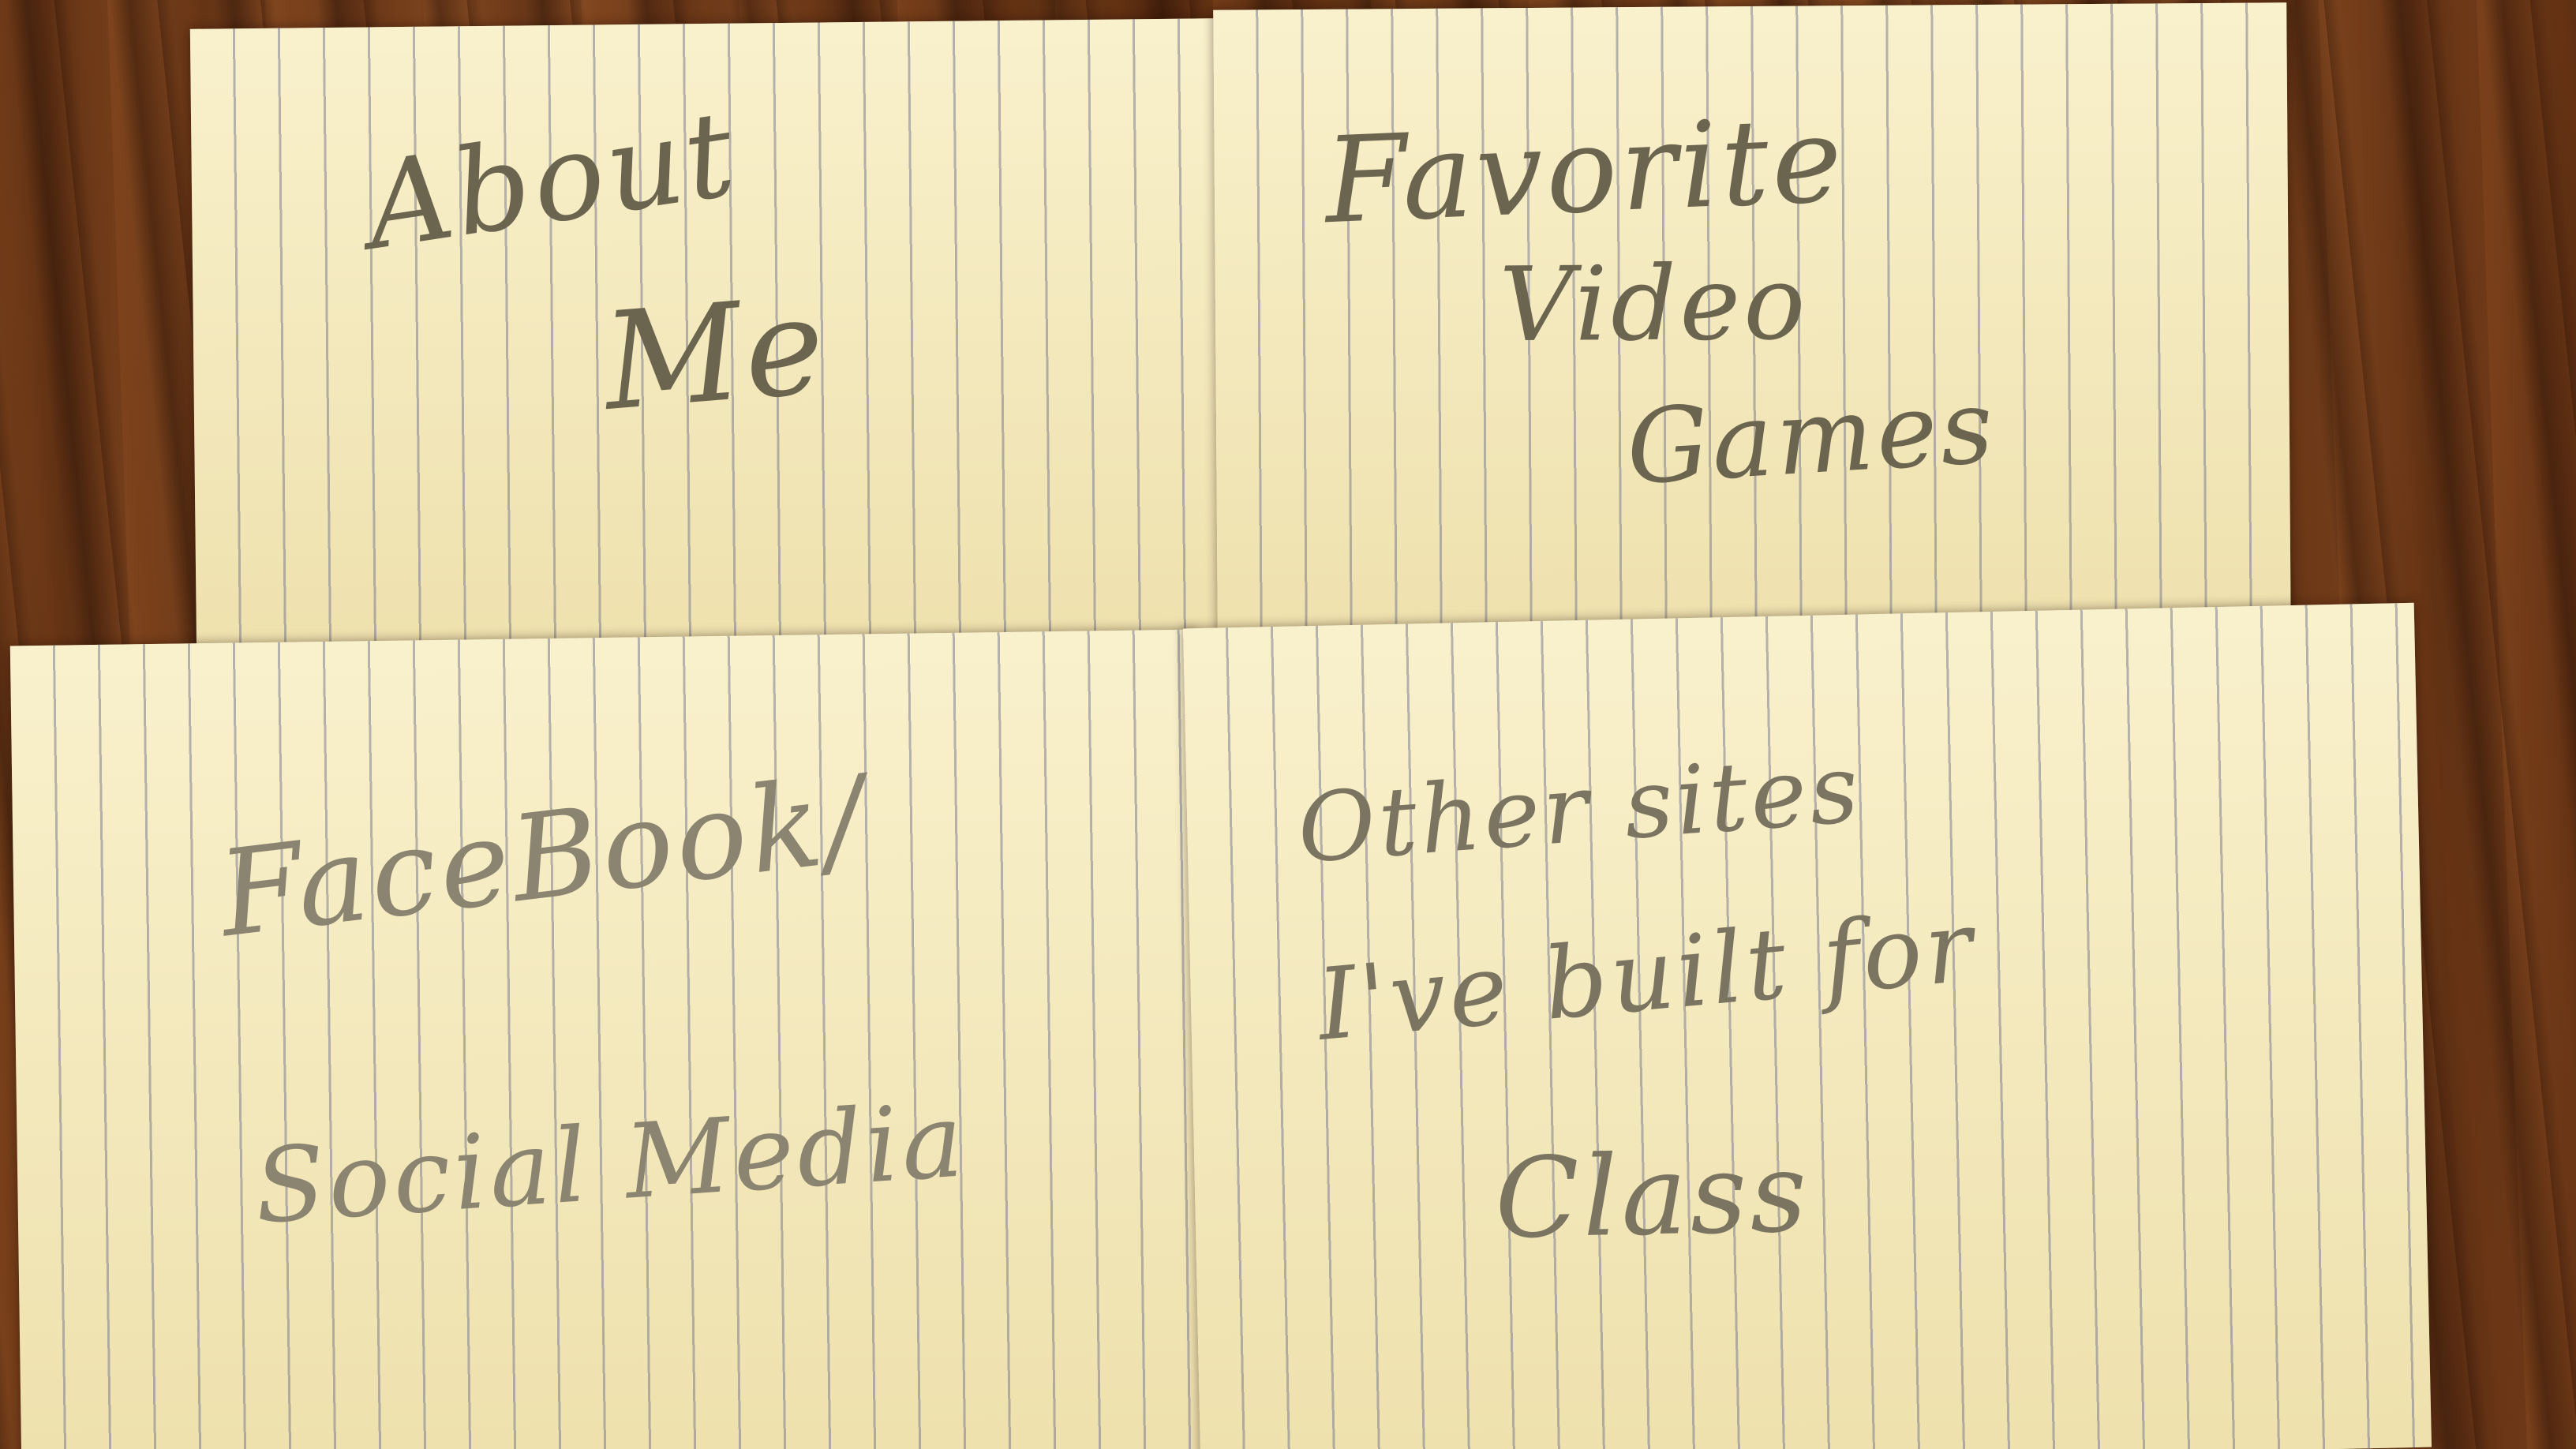 The height and width of the screenshot is (1449, 2576). What do you see at coordinates (1654, 303) in the screenshot?
I see `favorite-video-games-line2: Video` at bounding box center [1654, 303].